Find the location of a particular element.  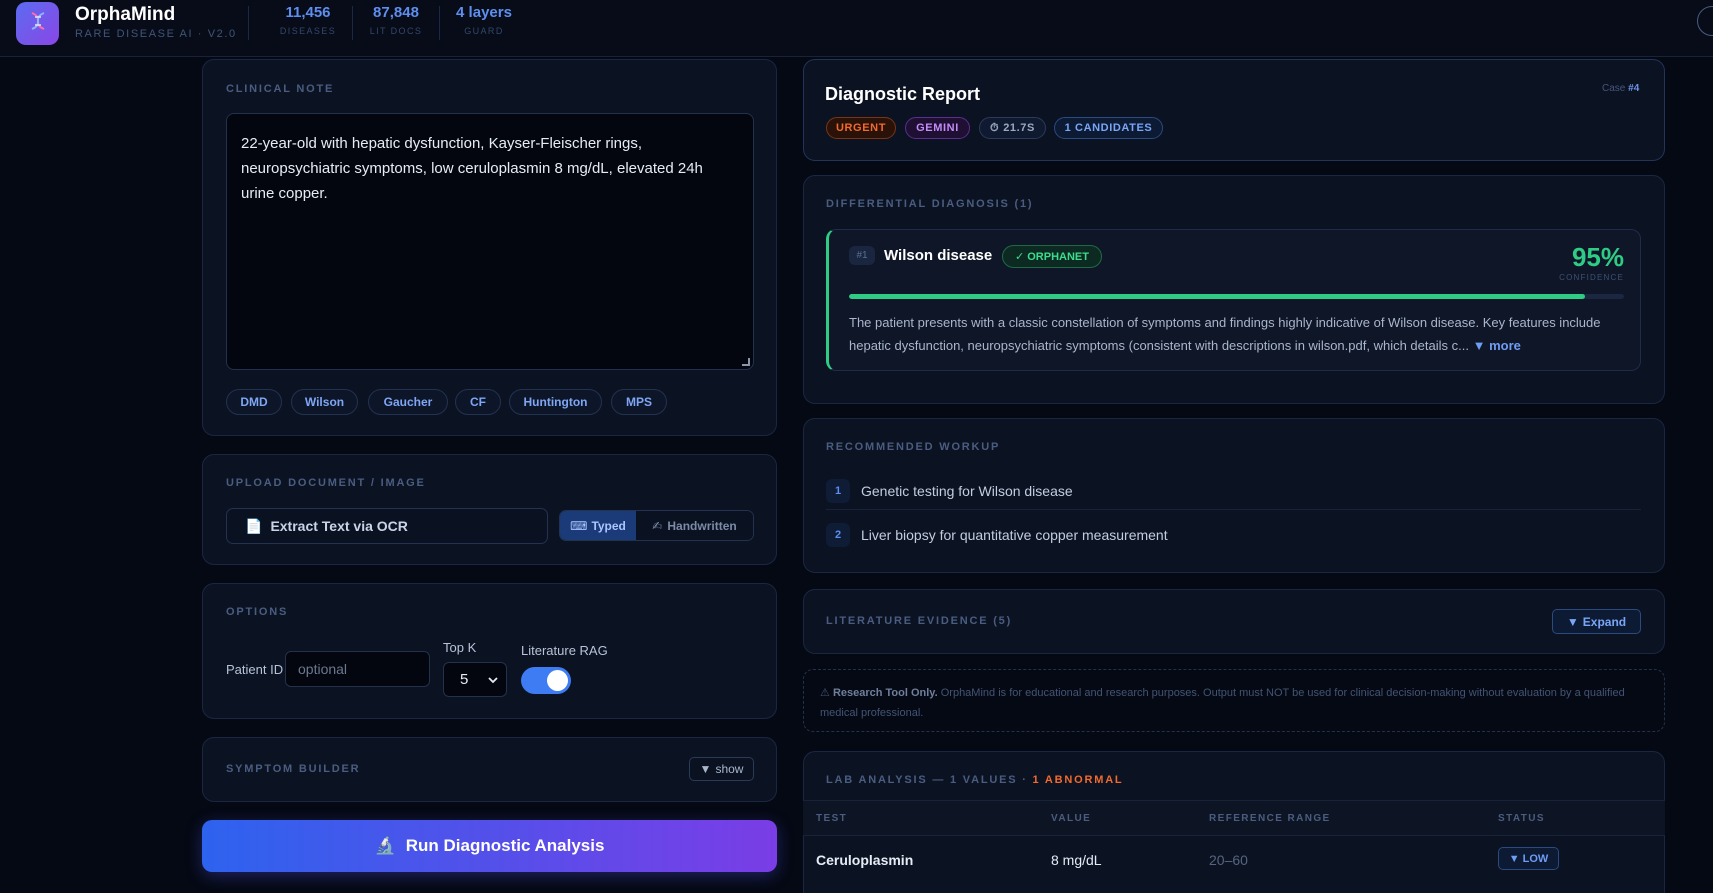

example-chip-huntington: Huntington is located at coordinates (555, 402).